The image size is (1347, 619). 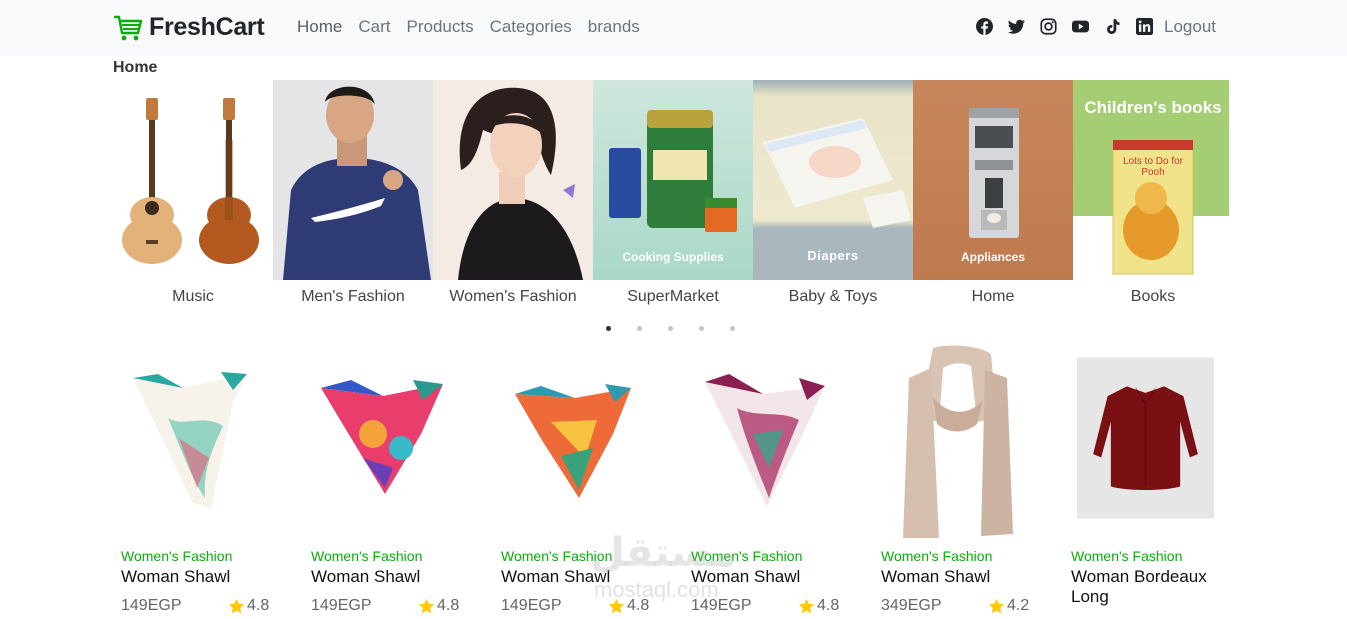 What do you see at coordinates (656, 589) in the screenshot?
I see `watermark-url: mostaql.com` at bounding box center [656, 589].